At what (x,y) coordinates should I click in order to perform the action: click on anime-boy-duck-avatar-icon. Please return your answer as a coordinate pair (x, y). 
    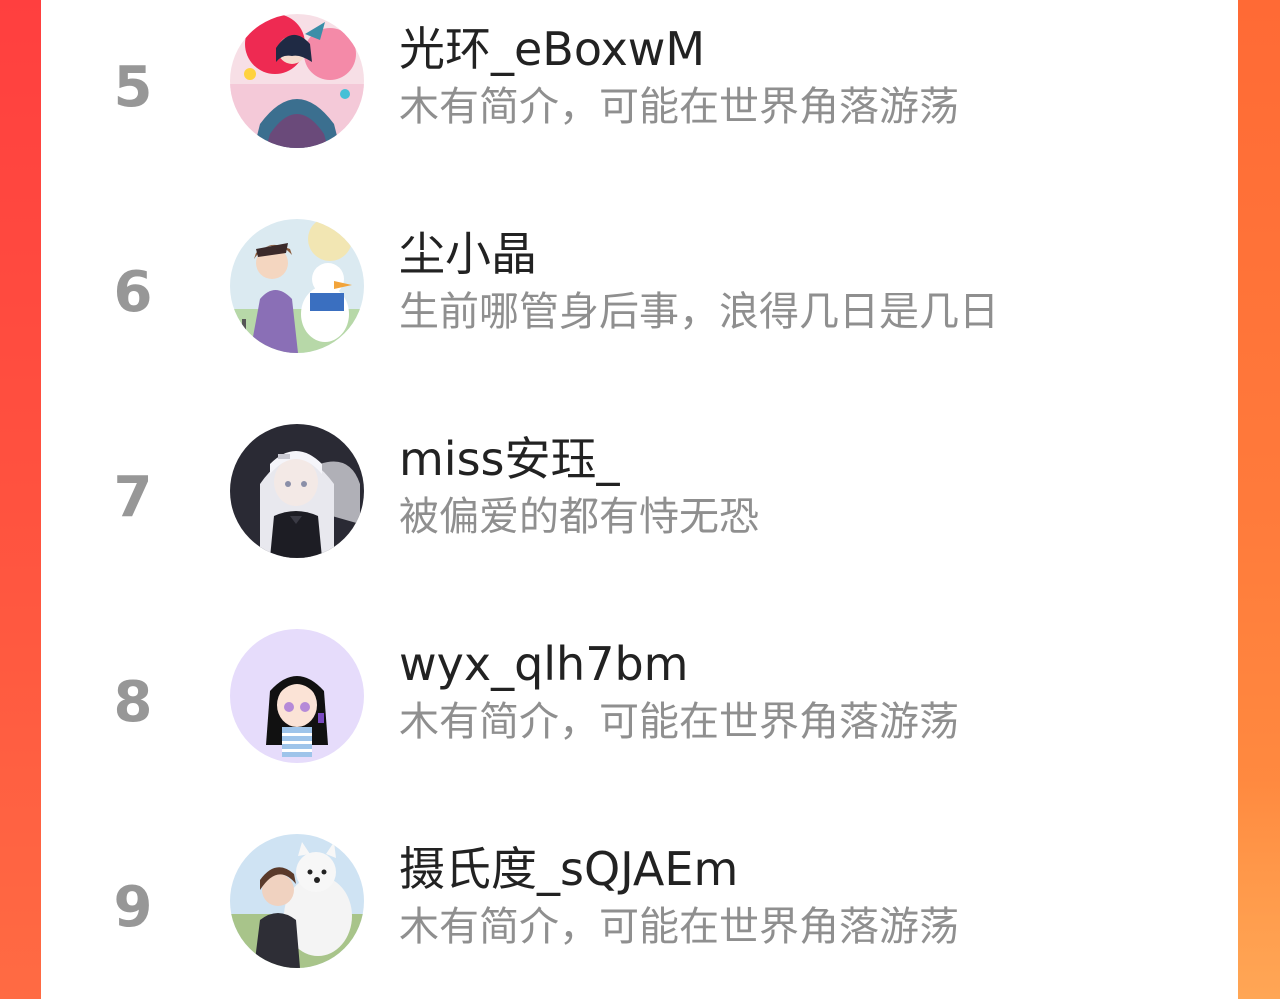
    Looking at the image, I should click on (297, 286).